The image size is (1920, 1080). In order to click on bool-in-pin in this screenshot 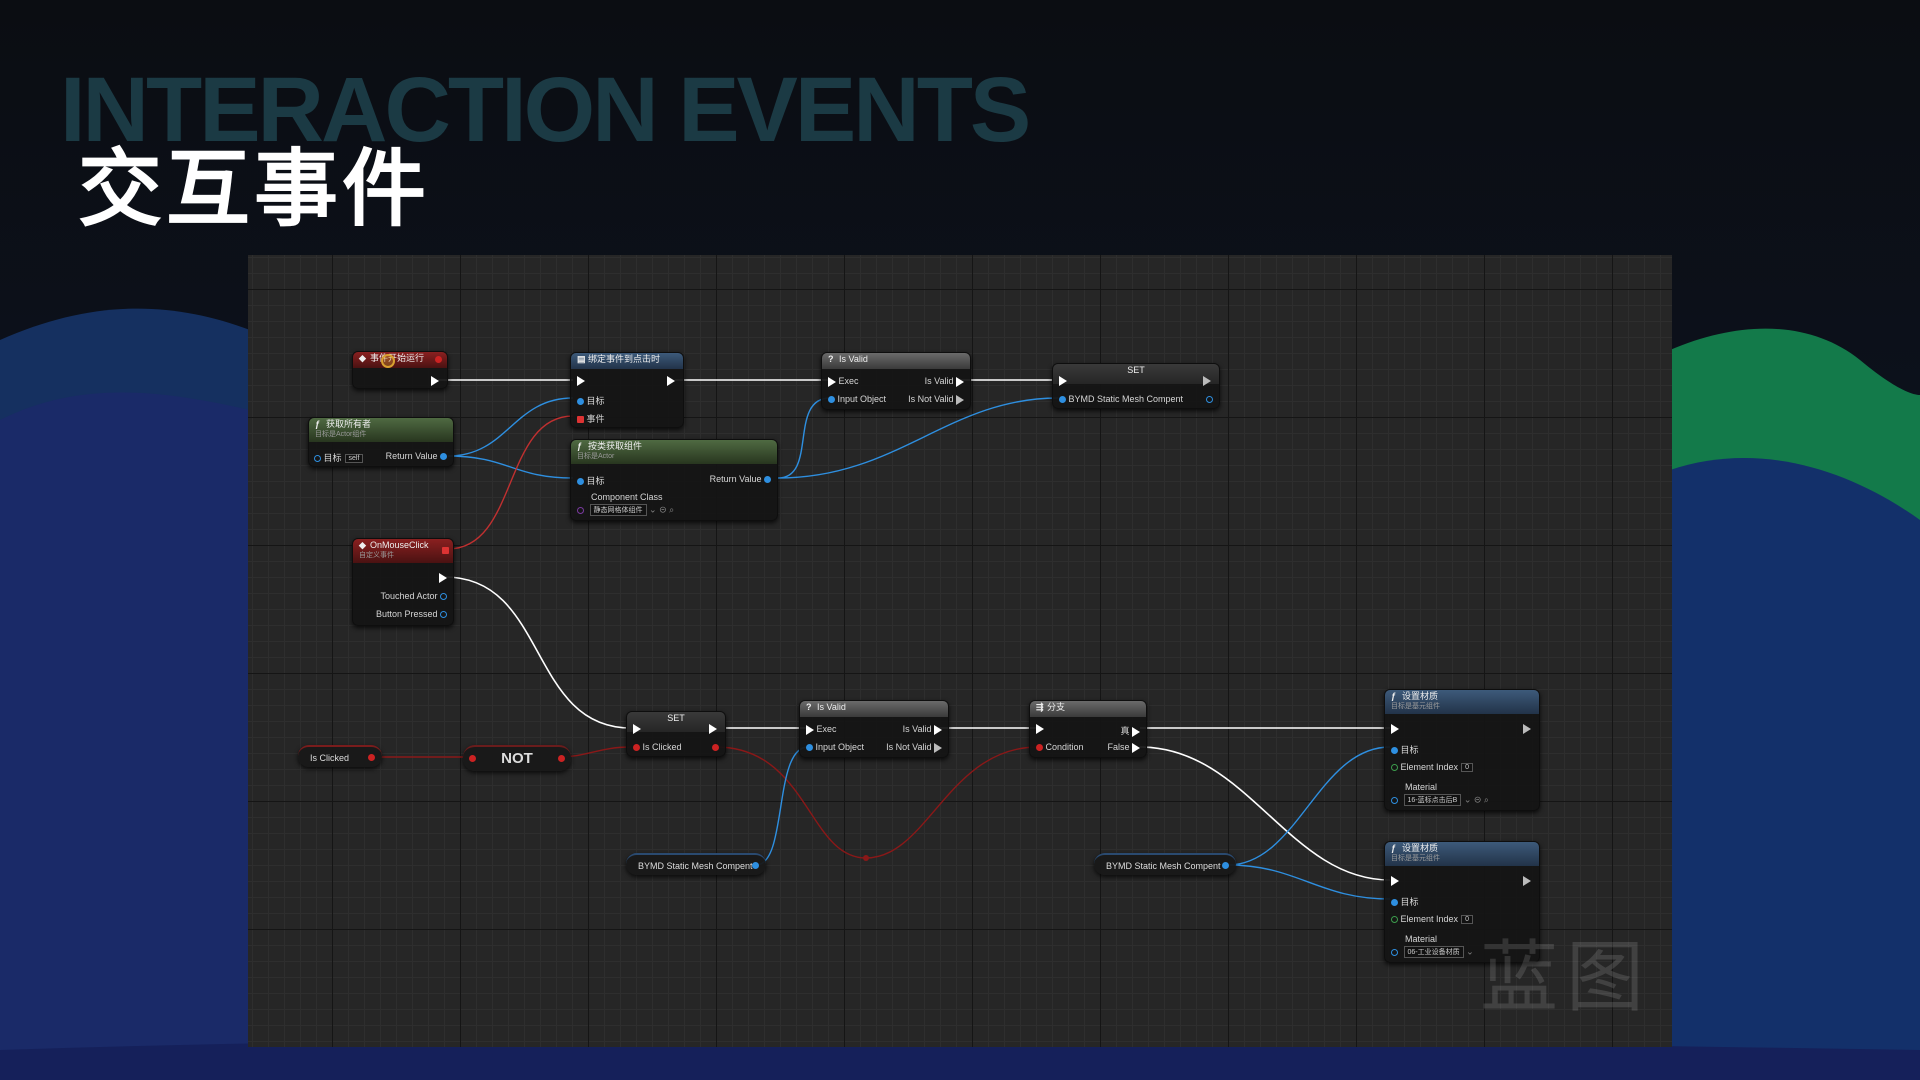, I will do `click(472, 758)`.